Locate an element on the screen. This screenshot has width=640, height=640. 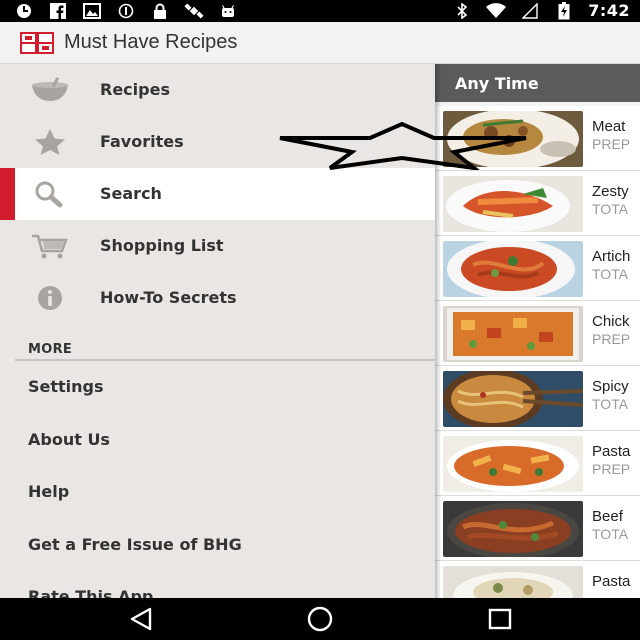
home-icon is located at coordinates (320, 619).